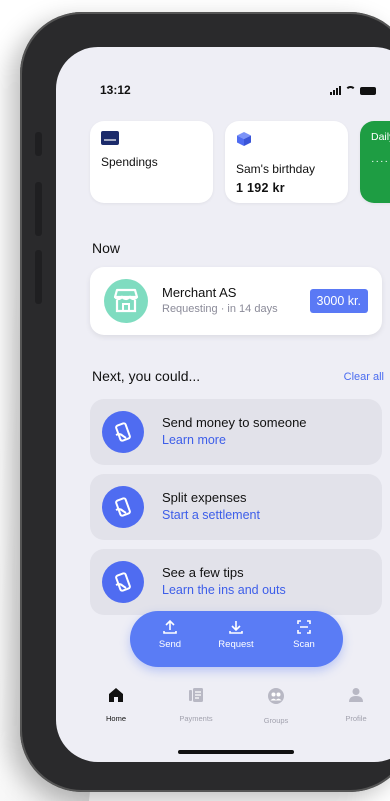 Image resolution: width=390 pixels, height=801 pixels. Describe the element at coordinates (304, 644) in the screenshot. I see `scan-label: Scan` at that location.